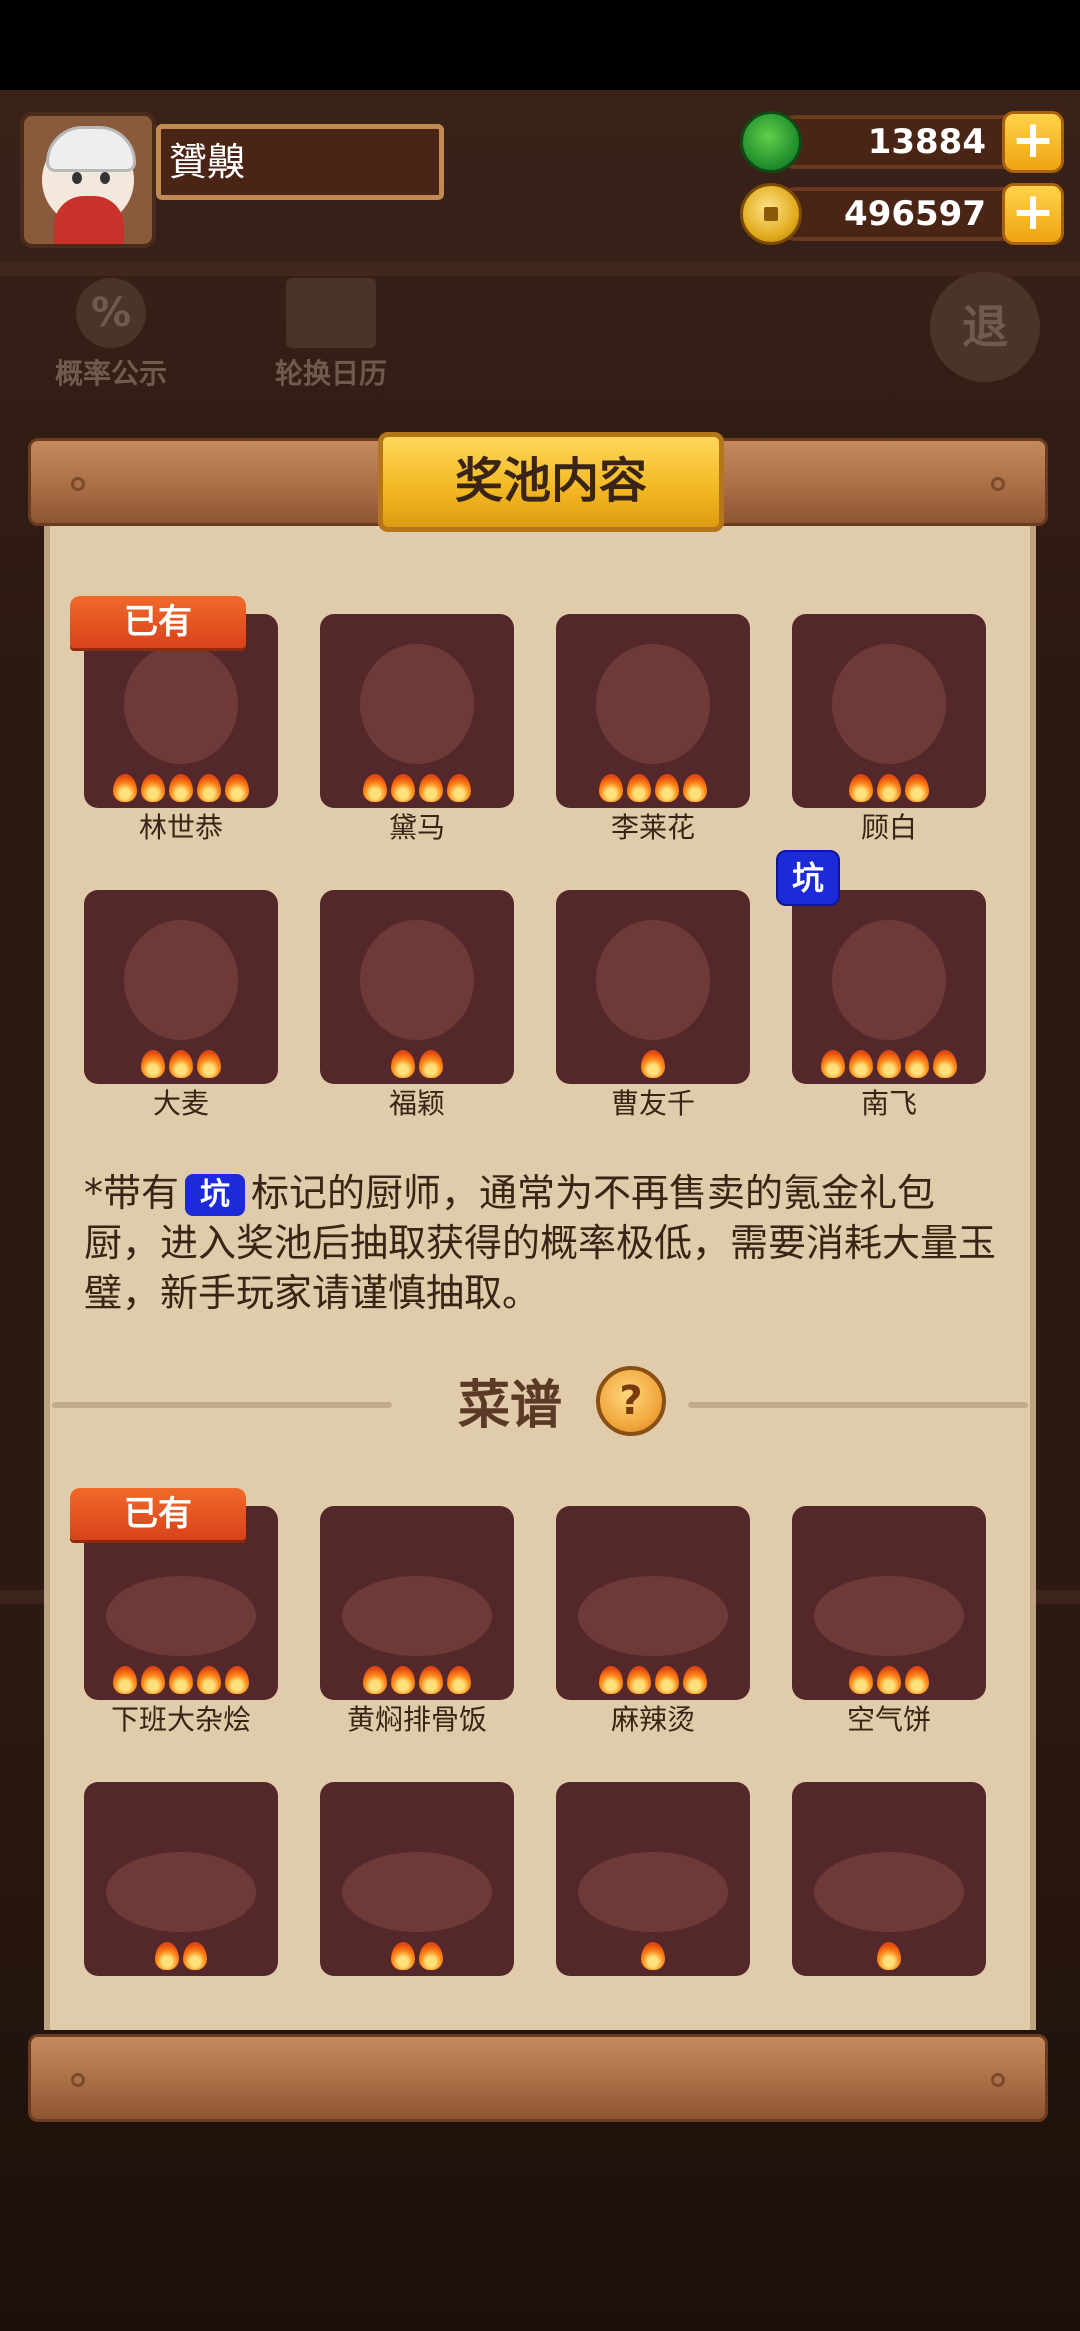 Image resolution: width=1080 pixels, height=2331 pixels. What do you see at coordinates (771, 214) in the screenshot?
I see `coin-currency-icon` at bounding box center [771, 214].